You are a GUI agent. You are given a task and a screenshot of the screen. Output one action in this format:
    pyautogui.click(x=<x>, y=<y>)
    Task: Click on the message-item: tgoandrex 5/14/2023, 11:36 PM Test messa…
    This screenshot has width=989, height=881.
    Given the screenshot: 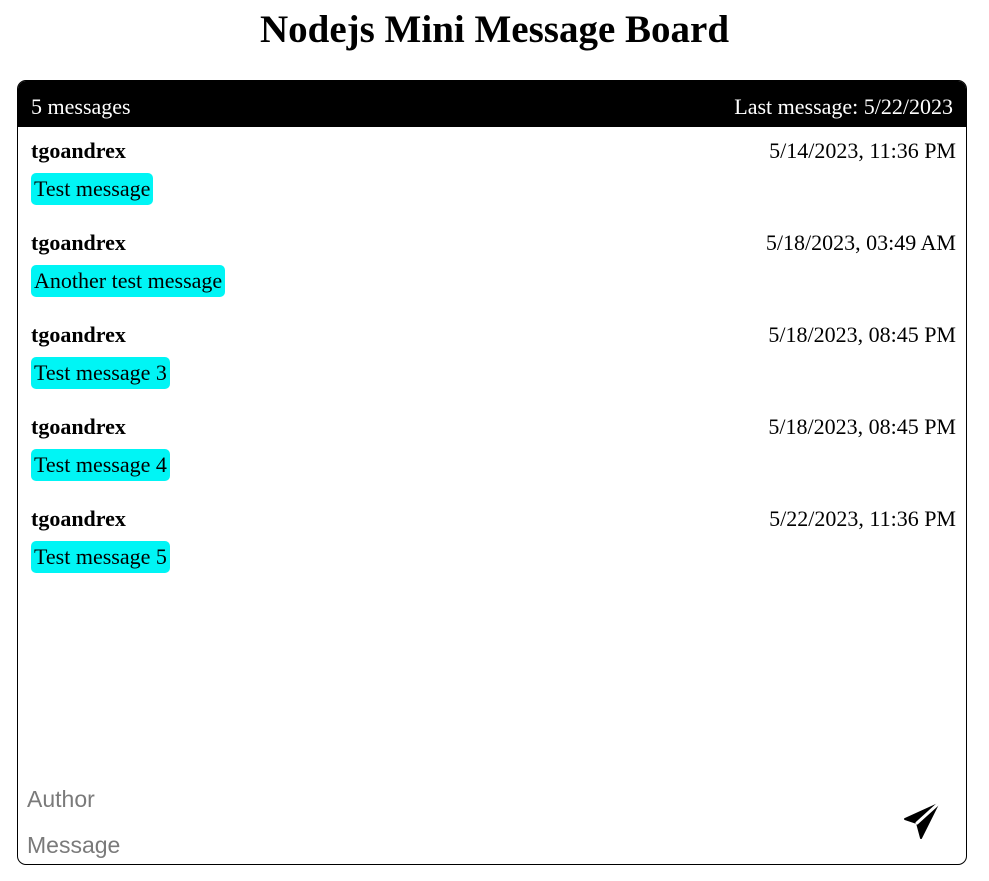 What is the action you would take?
    pyautogui.click(x=493, y=167)
    